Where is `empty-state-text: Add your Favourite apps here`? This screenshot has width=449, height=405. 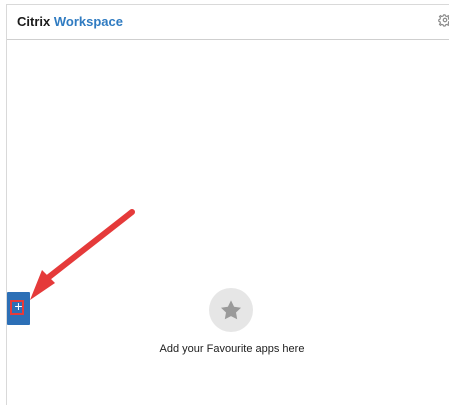 empty-state-text: Add your Favourite apps here is located at coordinates (232, 349).